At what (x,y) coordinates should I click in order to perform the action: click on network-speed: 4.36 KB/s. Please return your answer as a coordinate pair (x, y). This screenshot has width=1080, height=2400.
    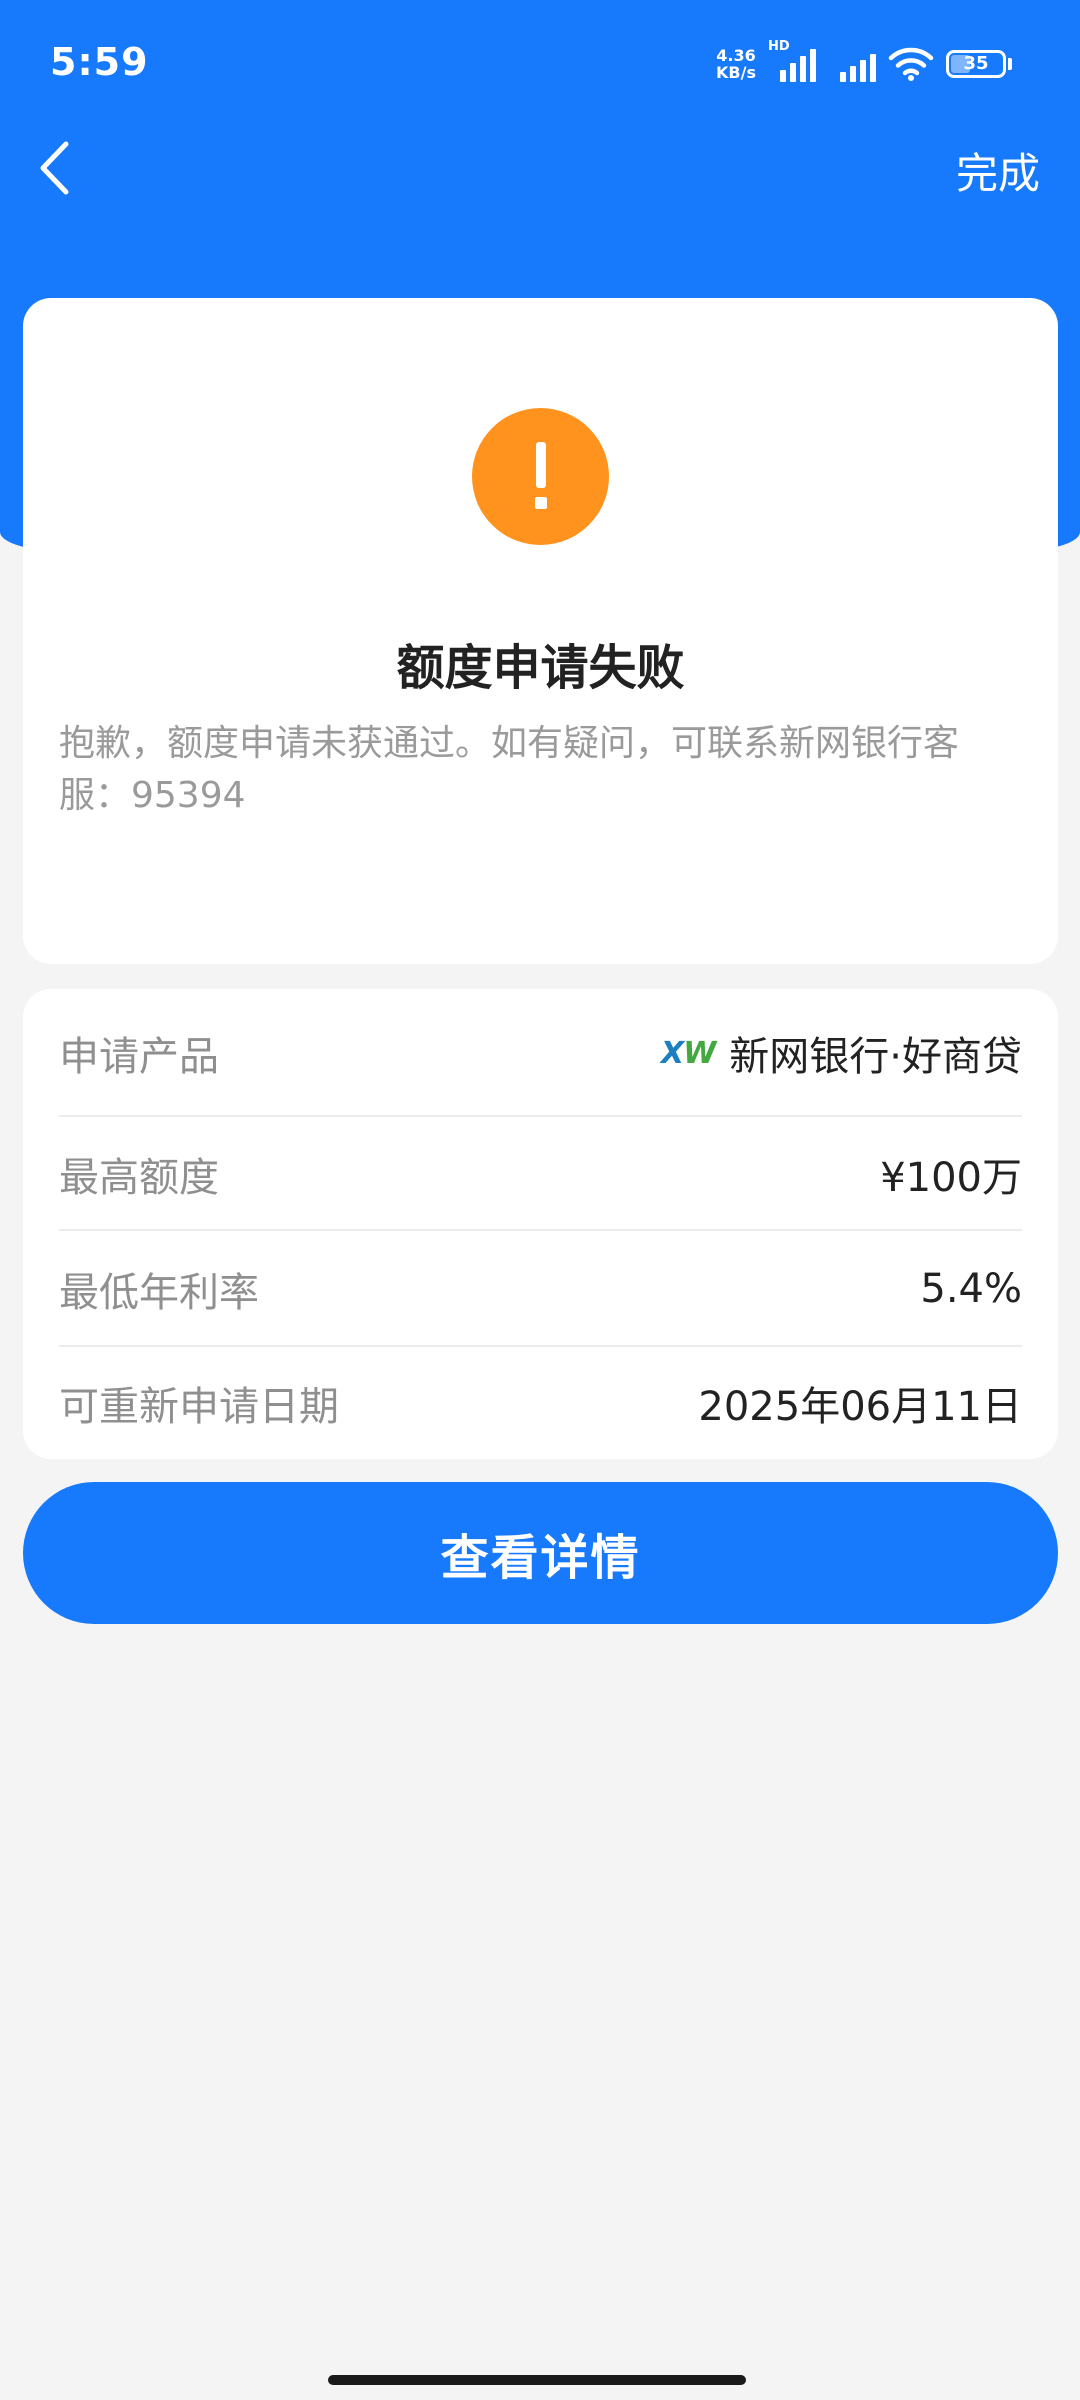
    Looking at the image, I should click on (736, 64).